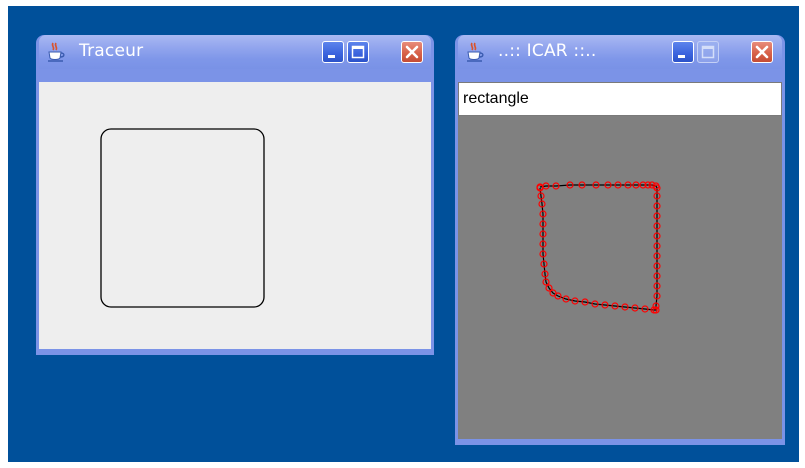 The image size is (805, 468). I want to click on maximize-button-disabled, so click(708, 52).